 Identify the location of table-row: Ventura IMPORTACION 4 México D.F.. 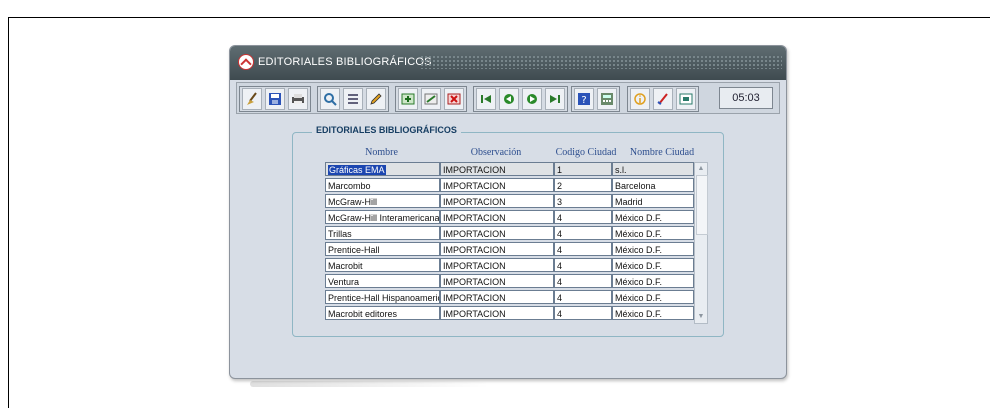
(509, 281).